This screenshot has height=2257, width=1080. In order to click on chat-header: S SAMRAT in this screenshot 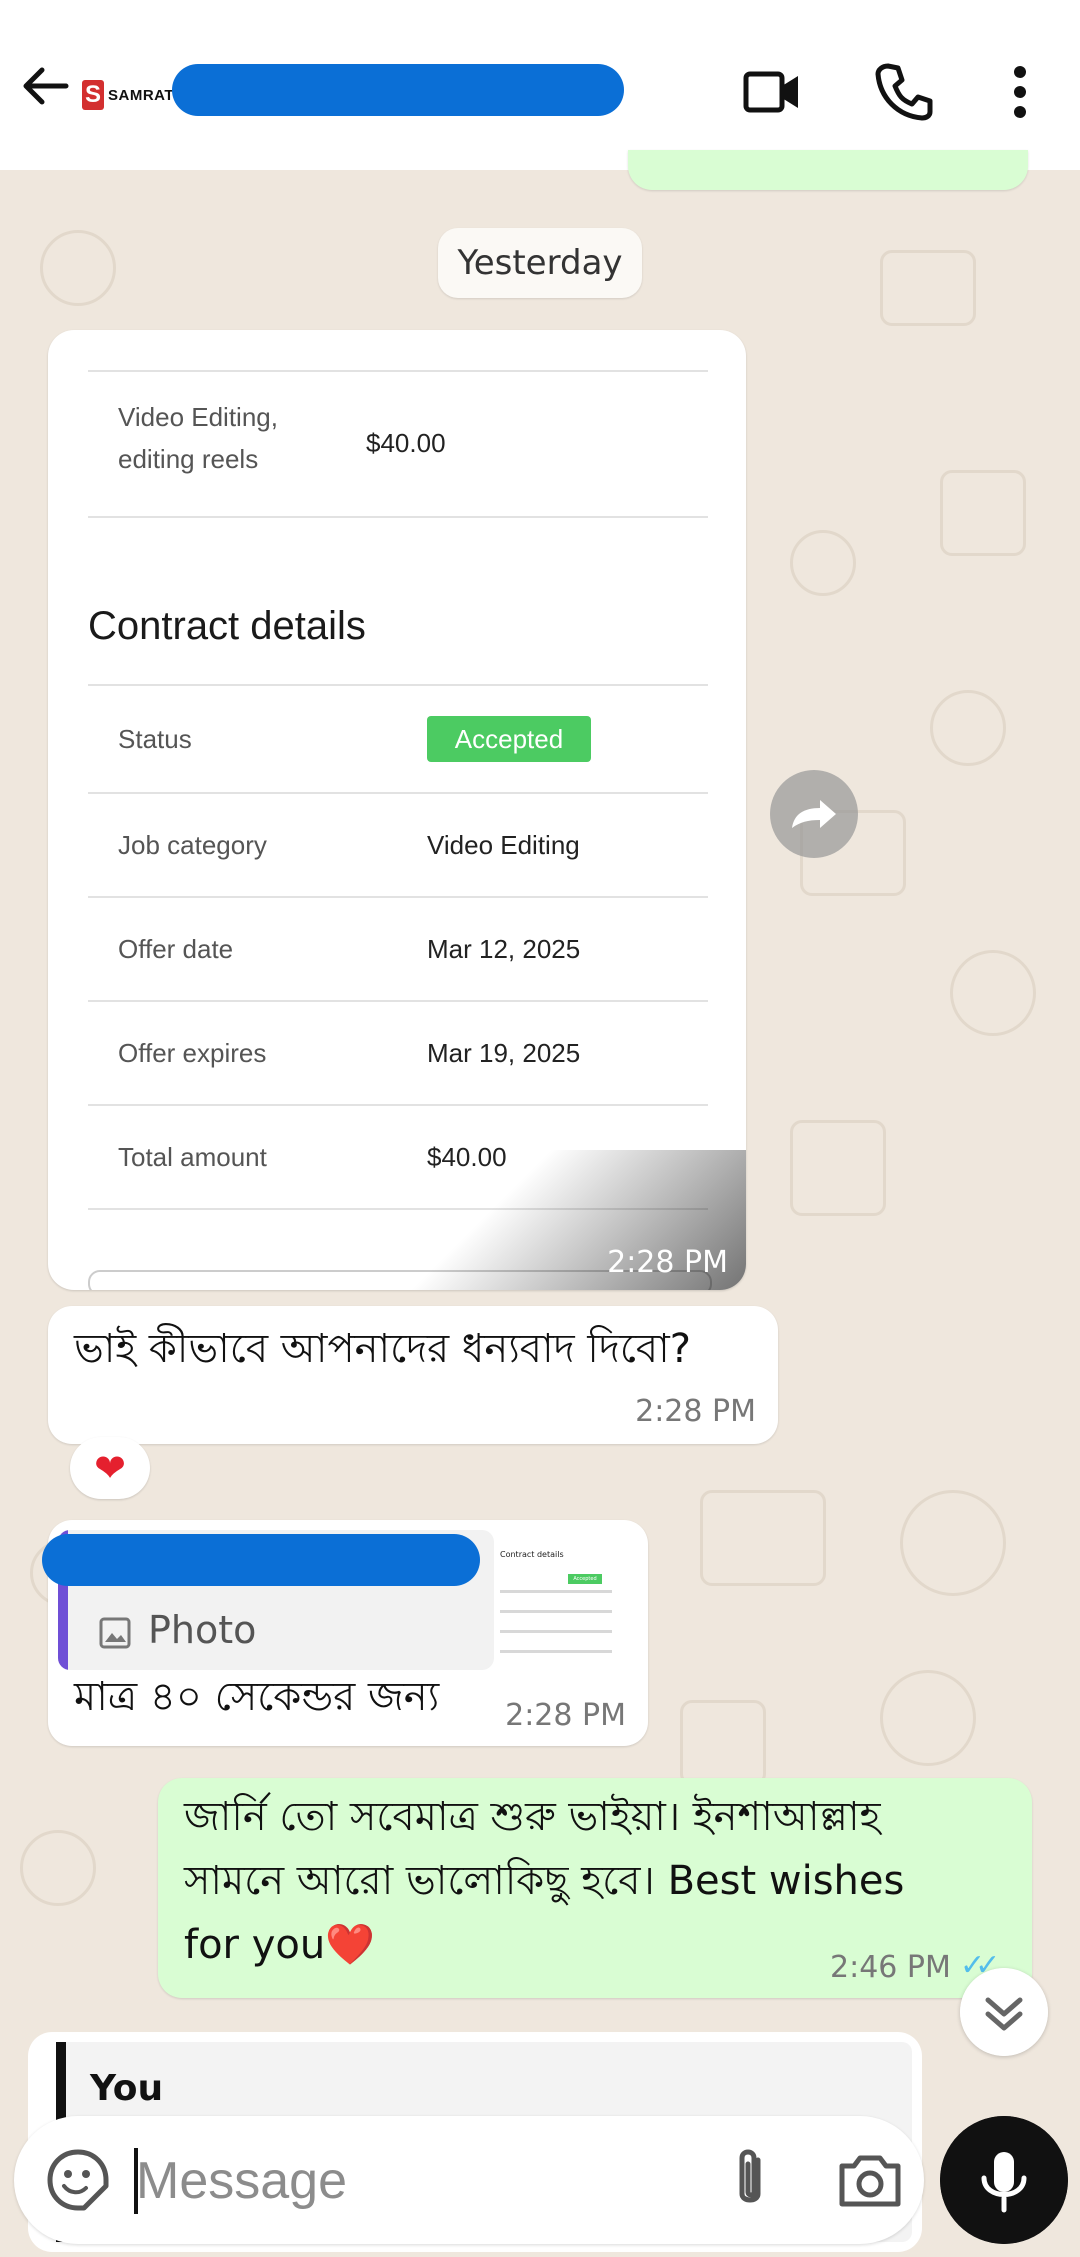, I will do `click(540, 85)`.